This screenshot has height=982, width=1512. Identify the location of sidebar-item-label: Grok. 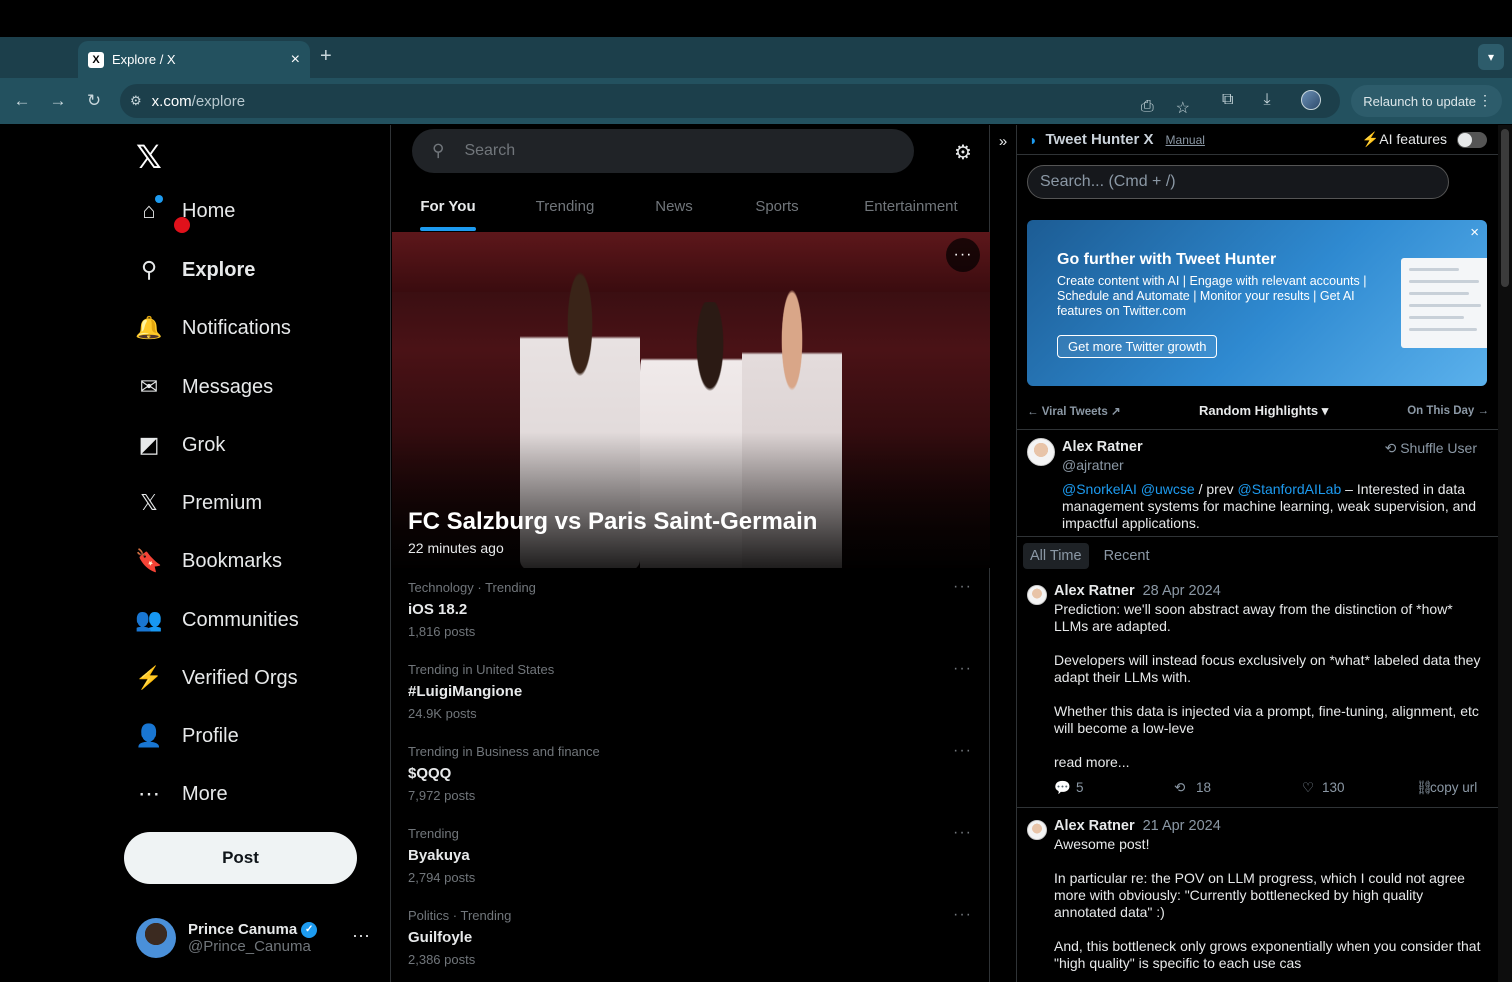
(204, 444).